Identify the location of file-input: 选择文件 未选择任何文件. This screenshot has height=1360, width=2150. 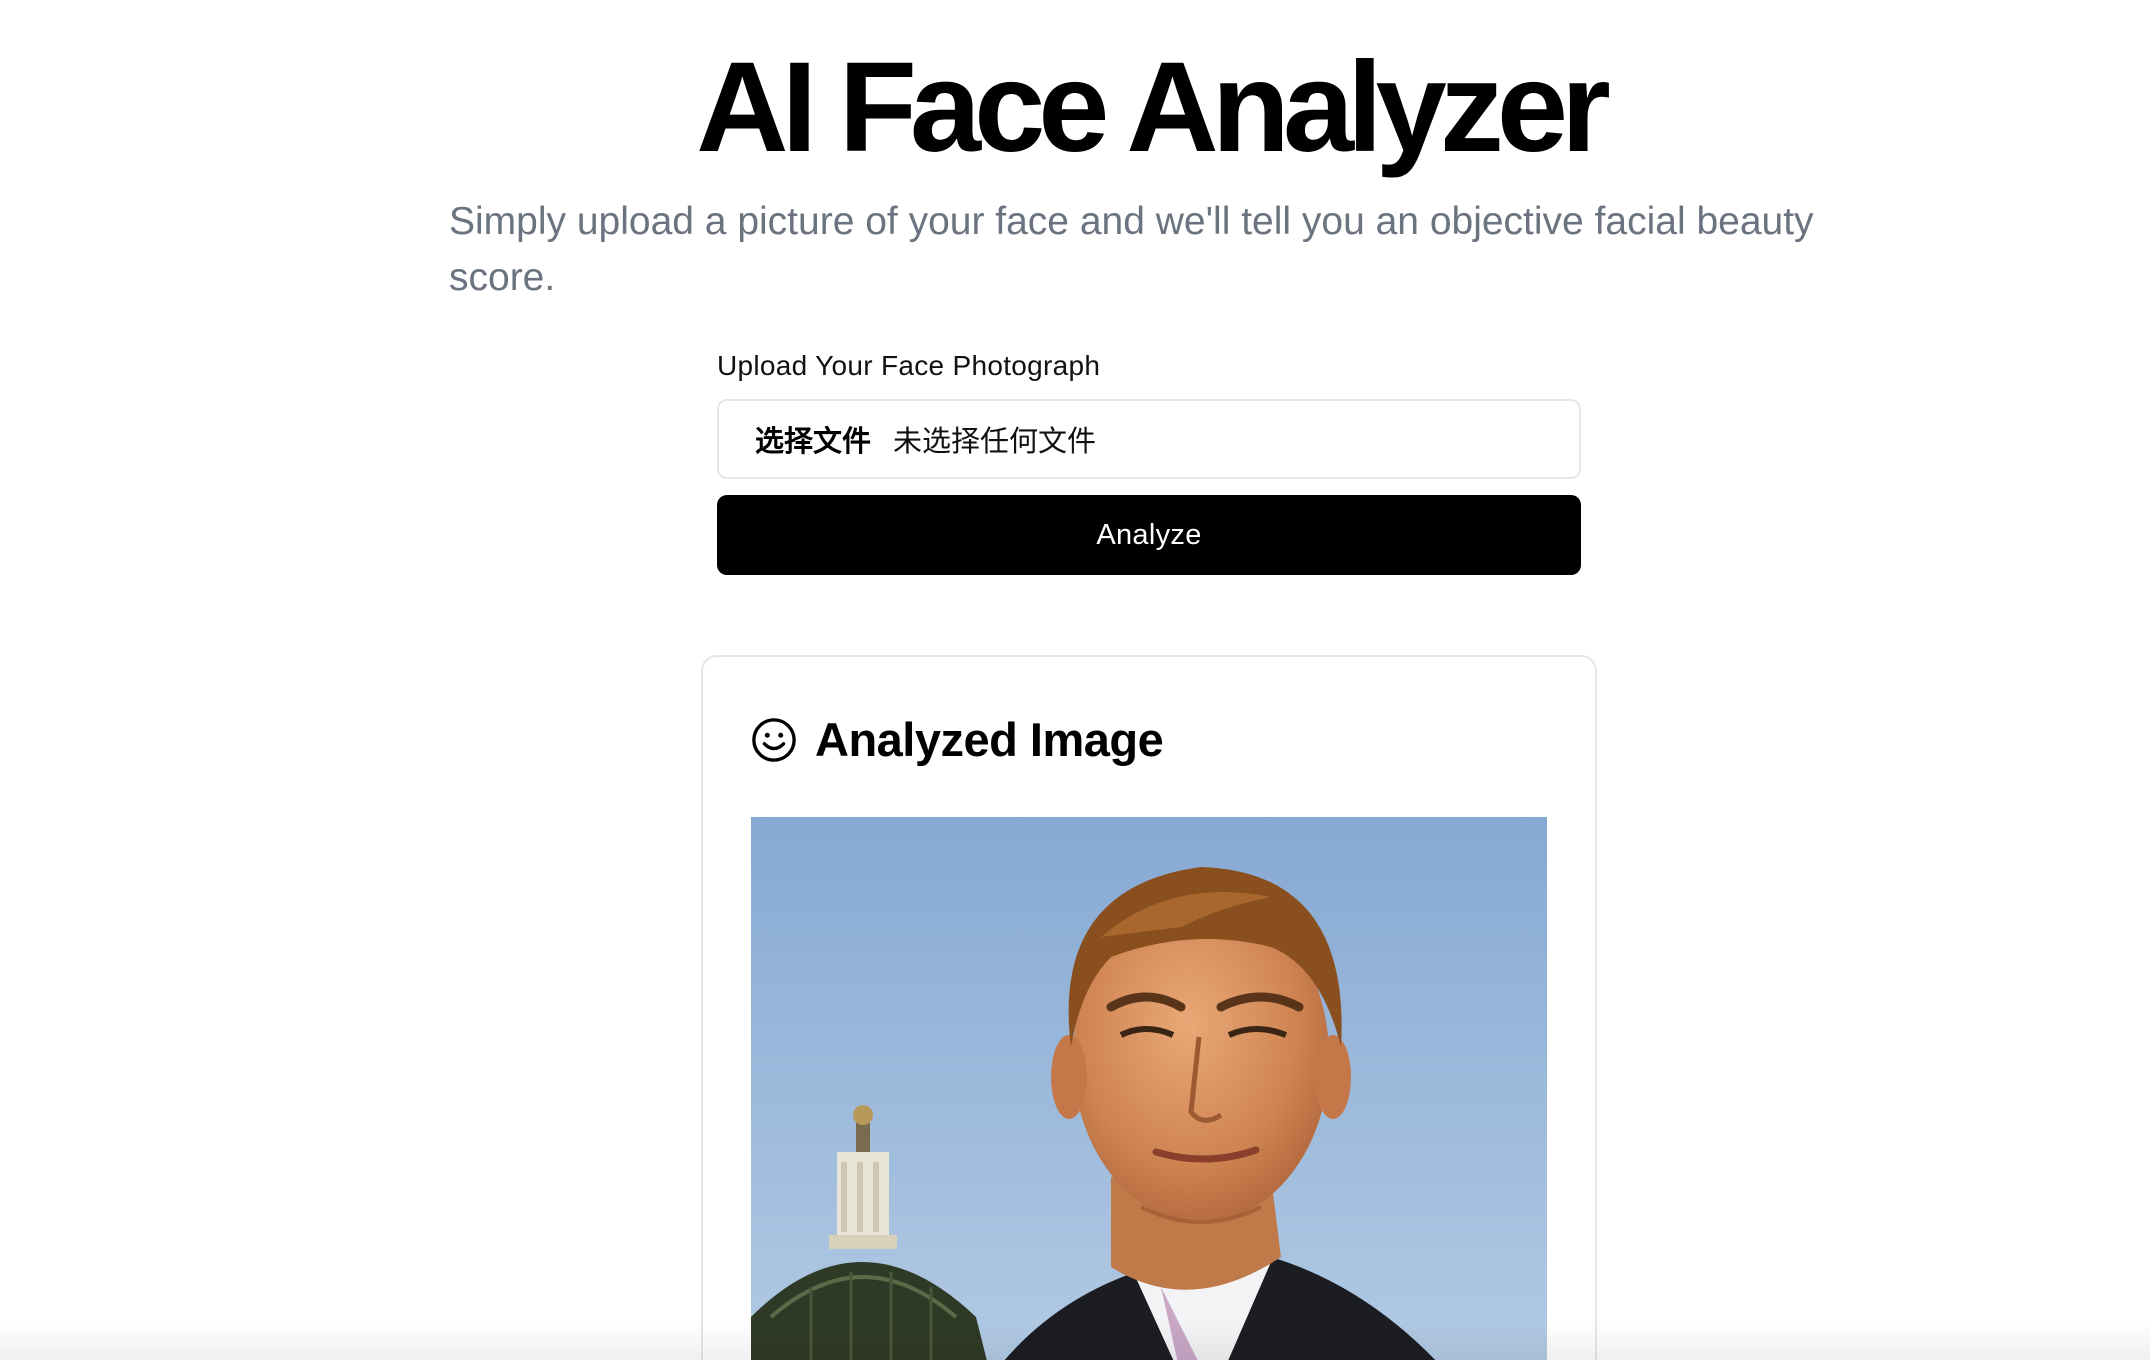
(1149, 439).